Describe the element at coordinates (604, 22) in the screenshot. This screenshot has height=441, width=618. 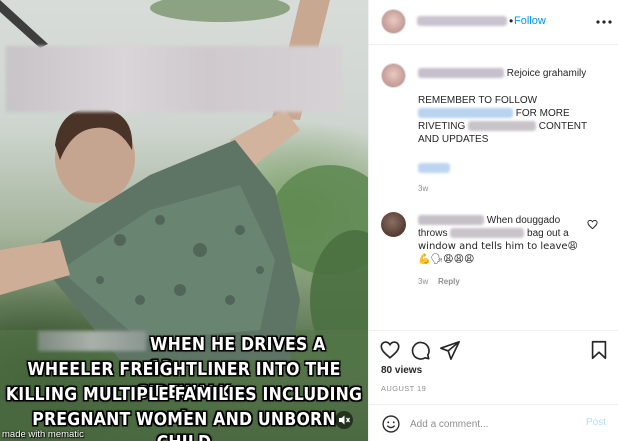
I see `ellipsis-icon` at that location.